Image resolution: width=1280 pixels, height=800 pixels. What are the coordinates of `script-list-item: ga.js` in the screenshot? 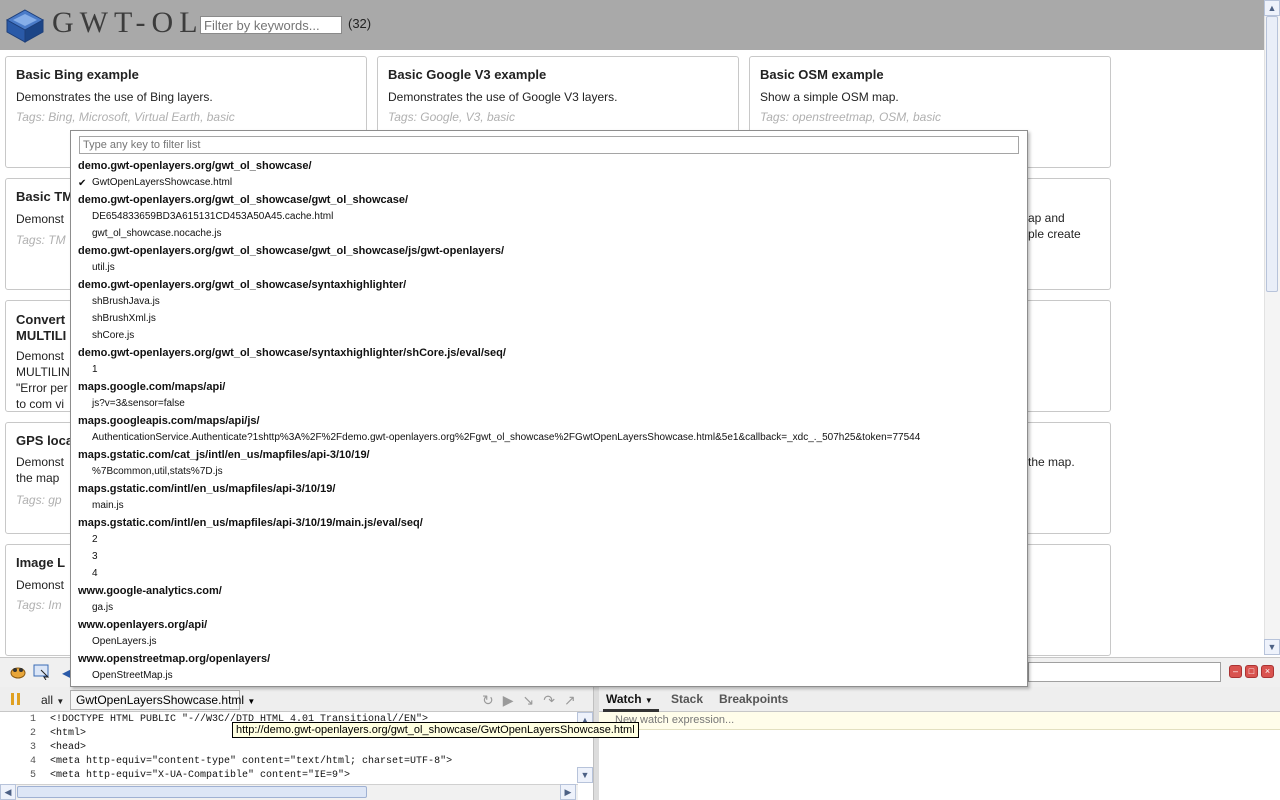 It's located at (102, 607).